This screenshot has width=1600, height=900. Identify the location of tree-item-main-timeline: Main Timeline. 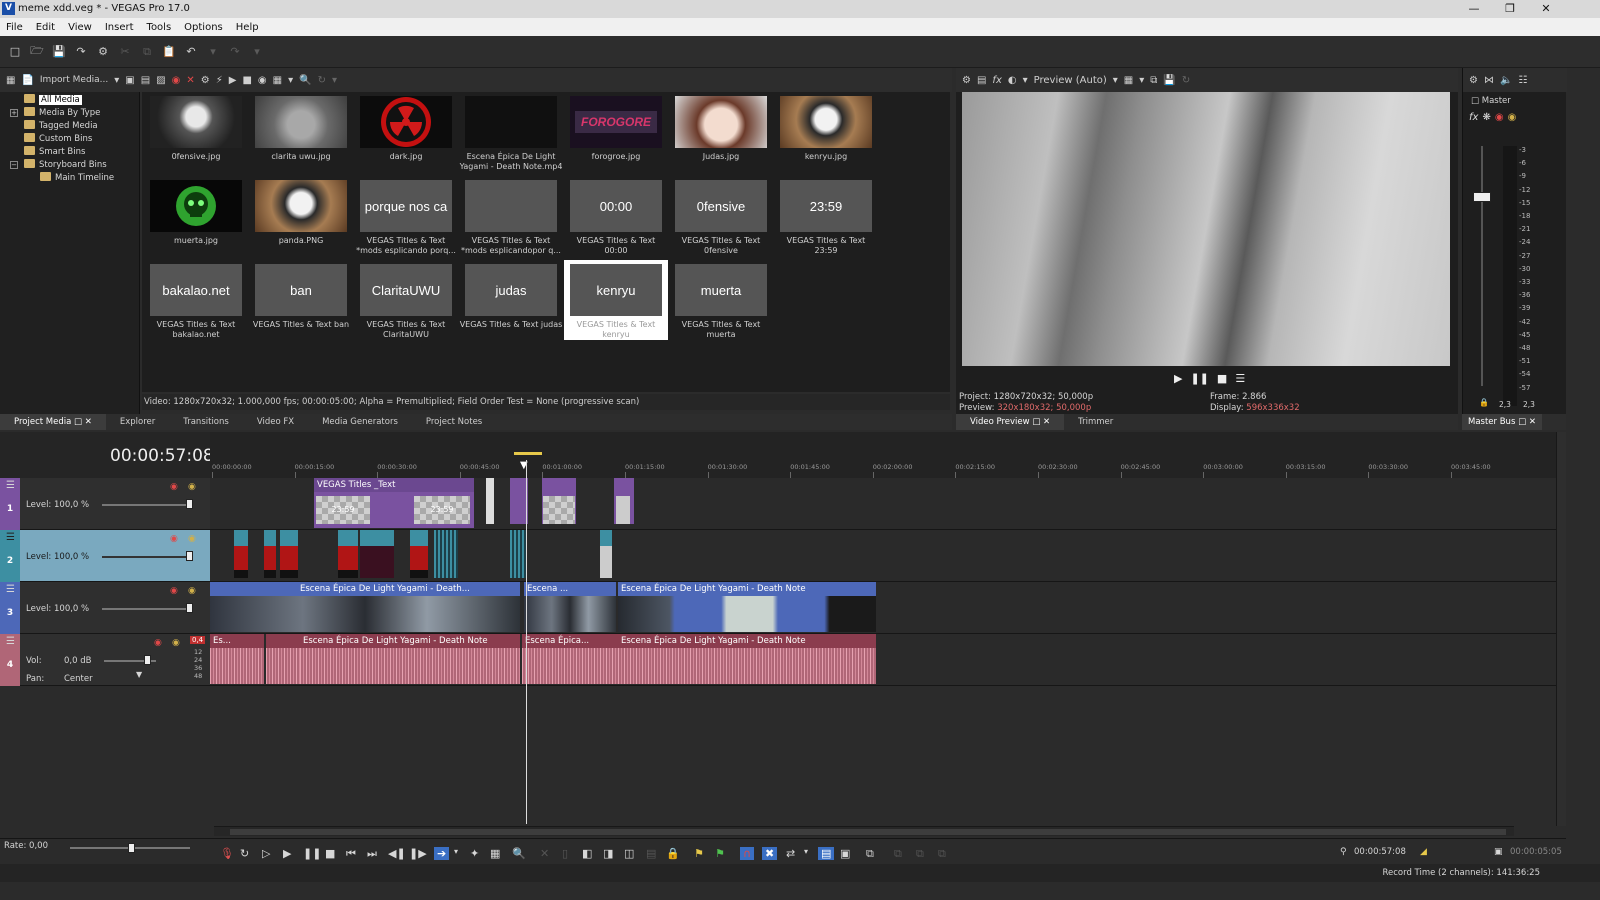
(77, 178).